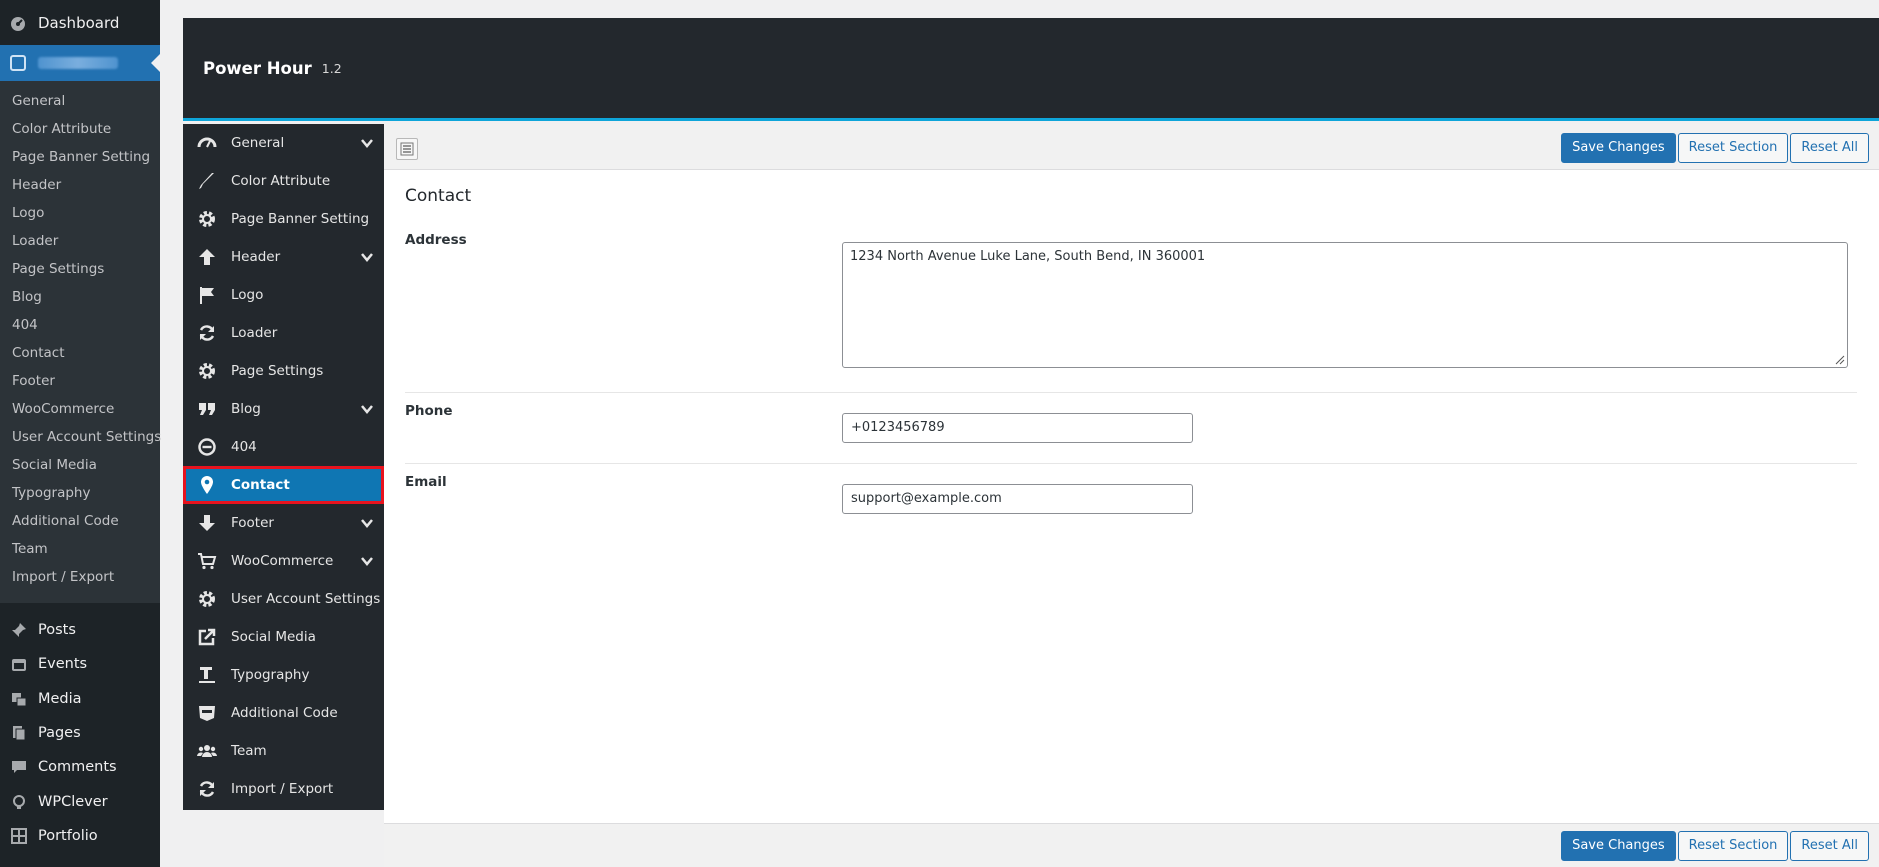  I want to click on wp-menu-portfolio: Portfolio, so click(80, 836).